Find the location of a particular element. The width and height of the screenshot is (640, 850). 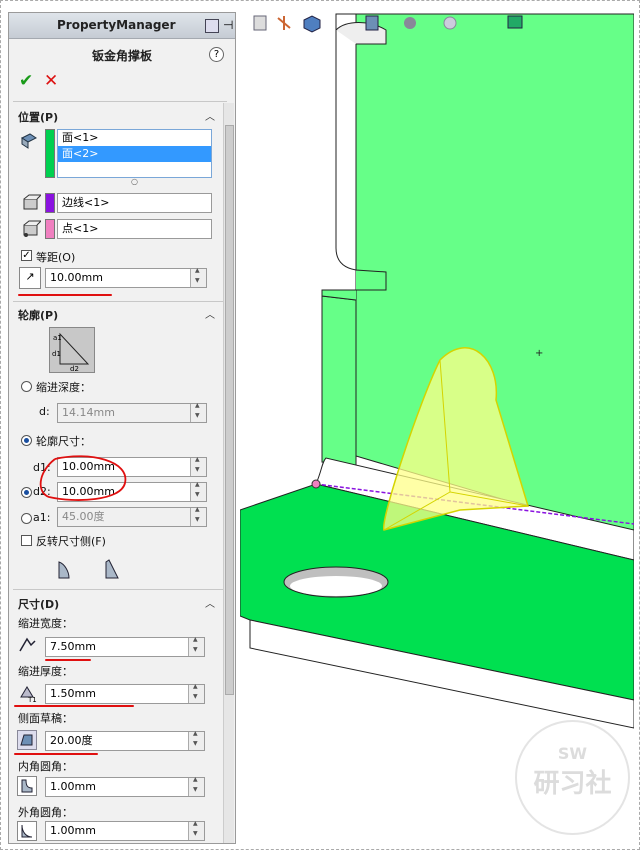

point-field: 点<1> is located at coordinates (134, 229).